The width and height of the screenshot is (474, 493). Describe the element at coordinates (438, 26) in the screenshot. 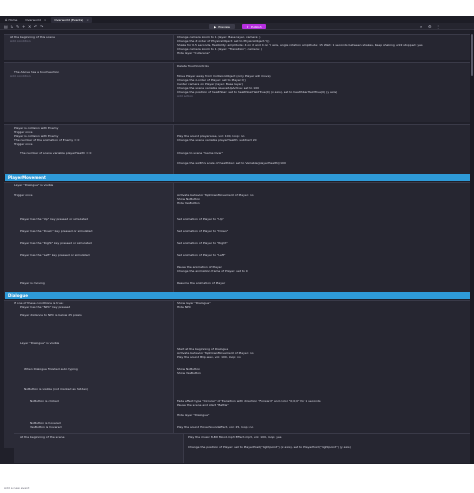

I see `more-icon: ⋮` at that location.